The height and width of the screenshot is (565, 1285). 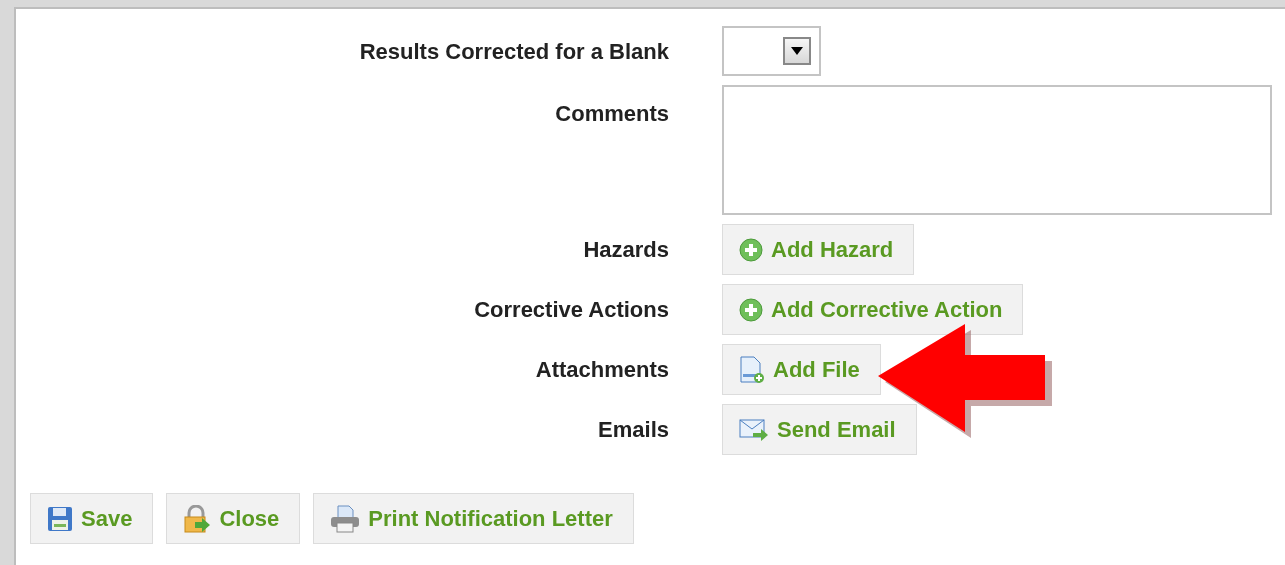 What do you see at coordinates (233, 518) in the screenshot?
I see `footer-button: Close` at bounding box center [233, 518].